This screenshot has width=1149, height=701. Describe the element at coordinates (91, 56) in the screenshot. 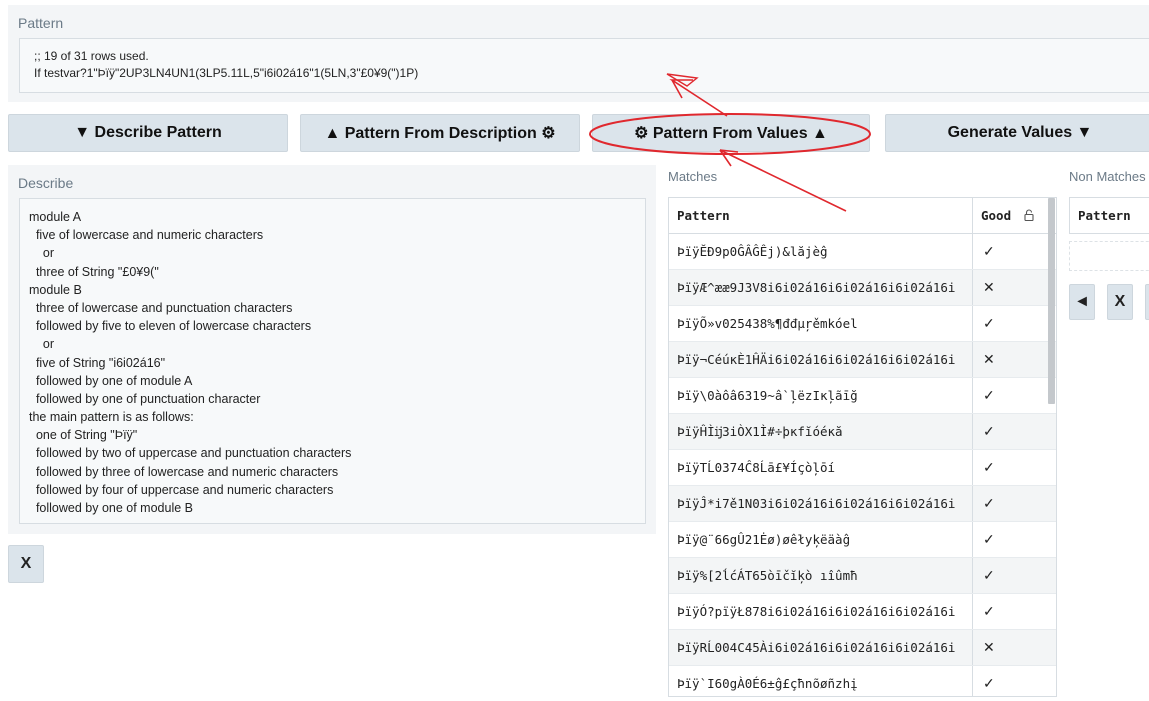

I see `pattern-line-comment: ;; 19 of 31 rows used.` at that location.